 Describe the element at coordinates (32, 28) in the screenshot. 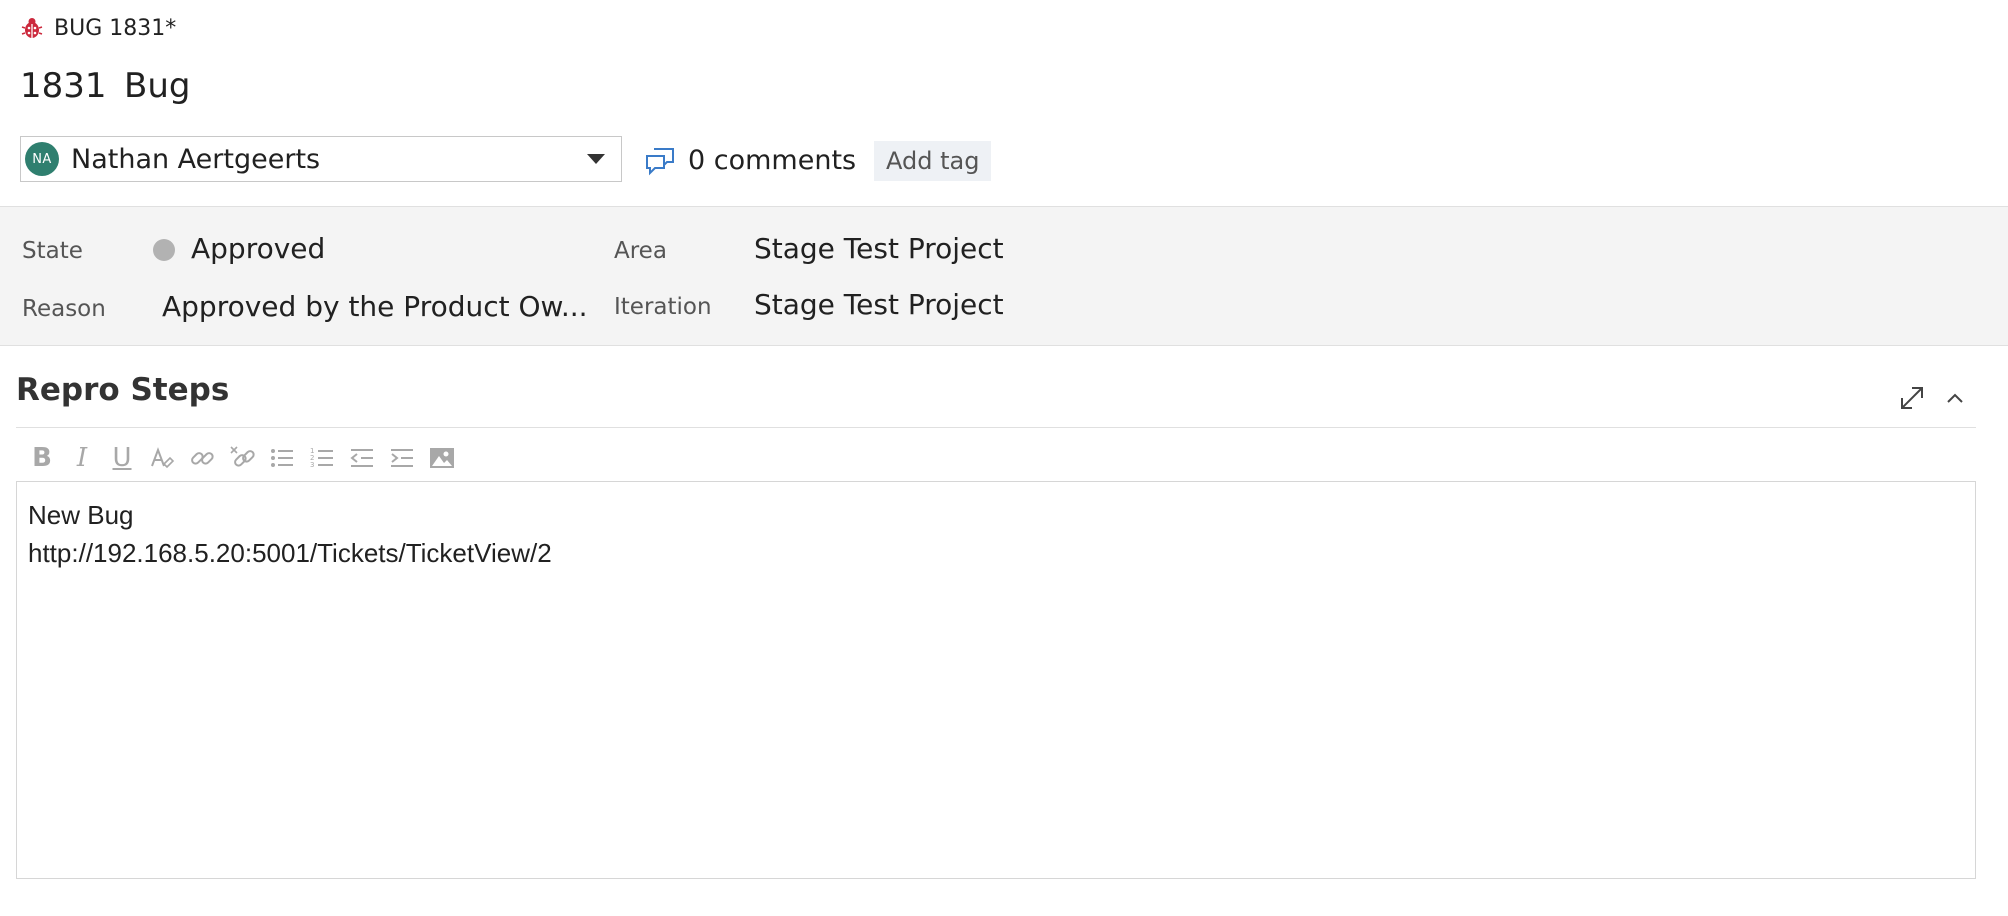

I see `bug-icon` at that location.